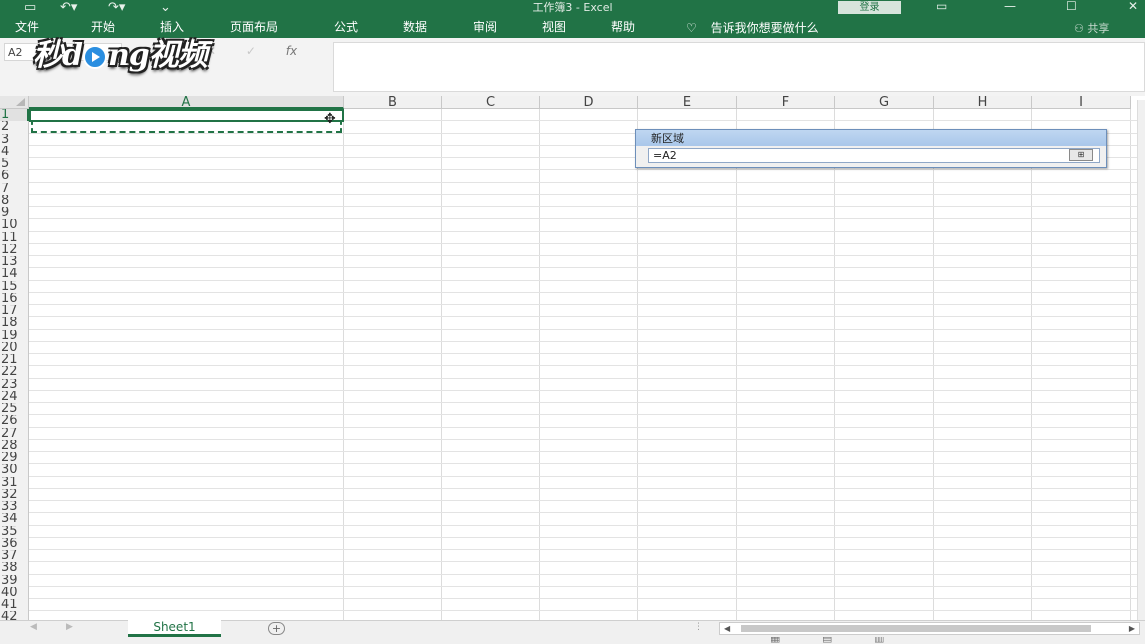  Describe the element at coordinates (14, 311) in the screenshot. I see `row-header-17: 17` at that location.